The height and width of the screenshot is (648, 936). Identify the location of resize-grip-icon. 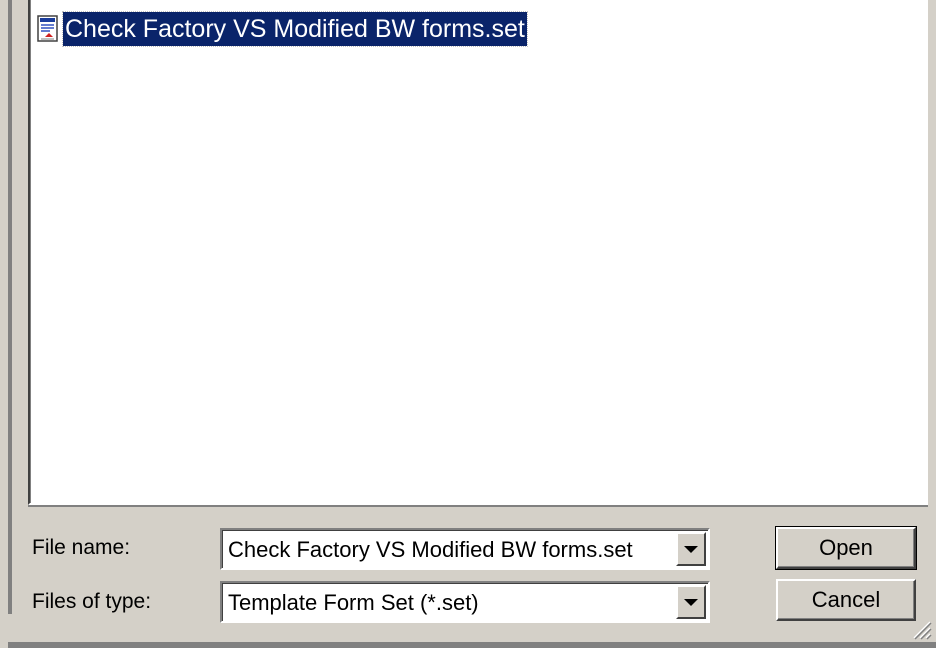
(921, 629).